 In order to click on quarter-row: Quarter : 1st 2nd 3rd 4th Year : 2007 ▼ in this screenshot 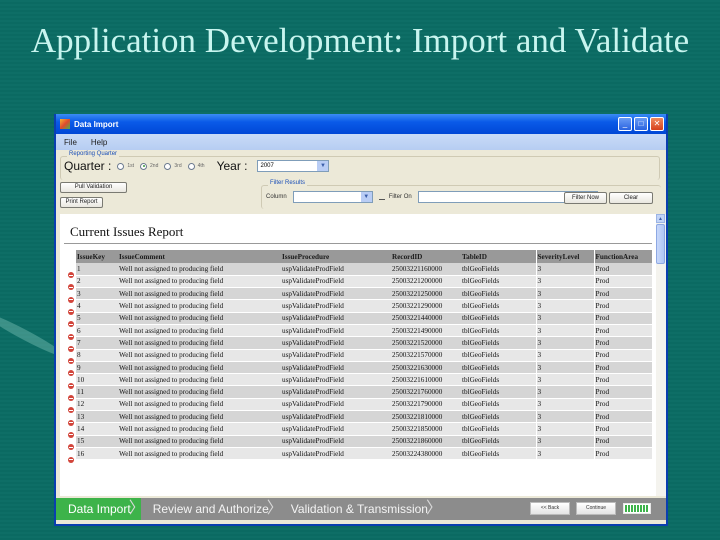, I will do `click(197, 166)`.